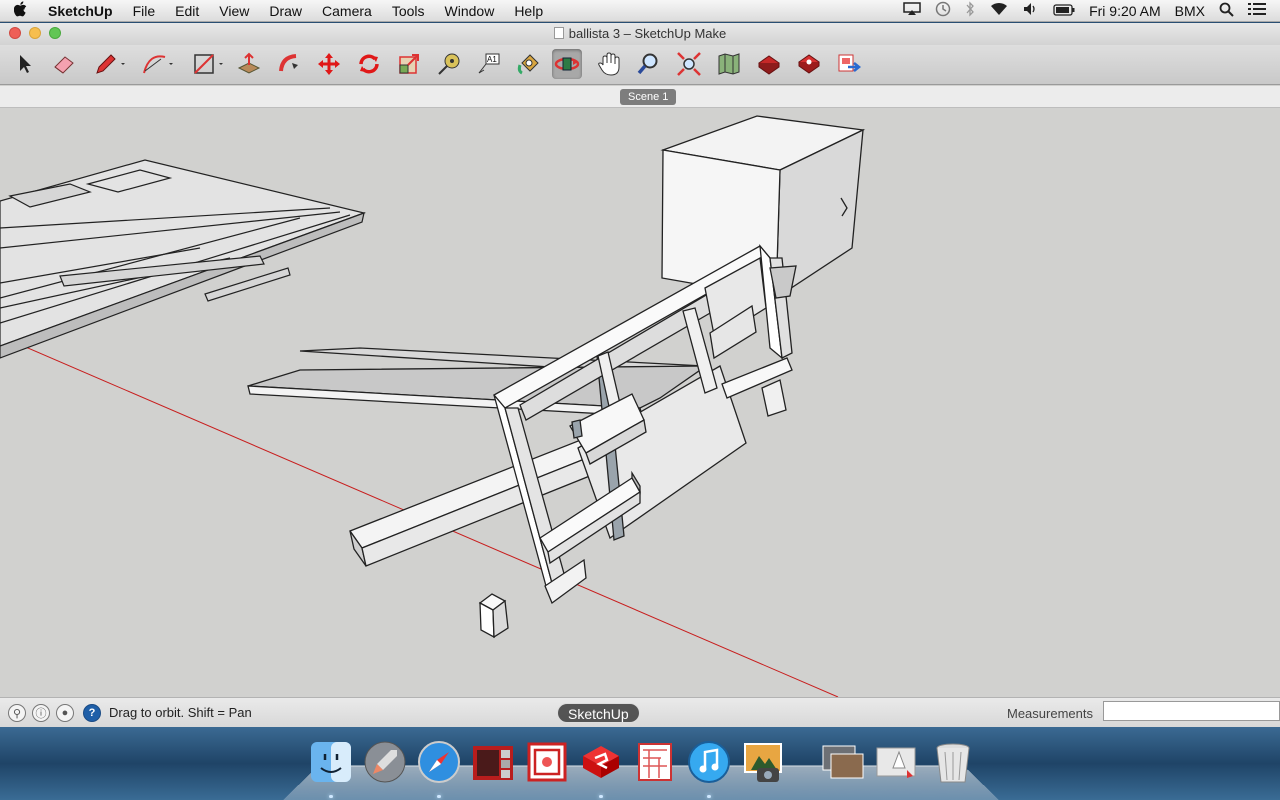 This screenshot has width=1280, height=800. I want to click on title-bar: ballista 3 – SketchUp Make, so click(640, 34).